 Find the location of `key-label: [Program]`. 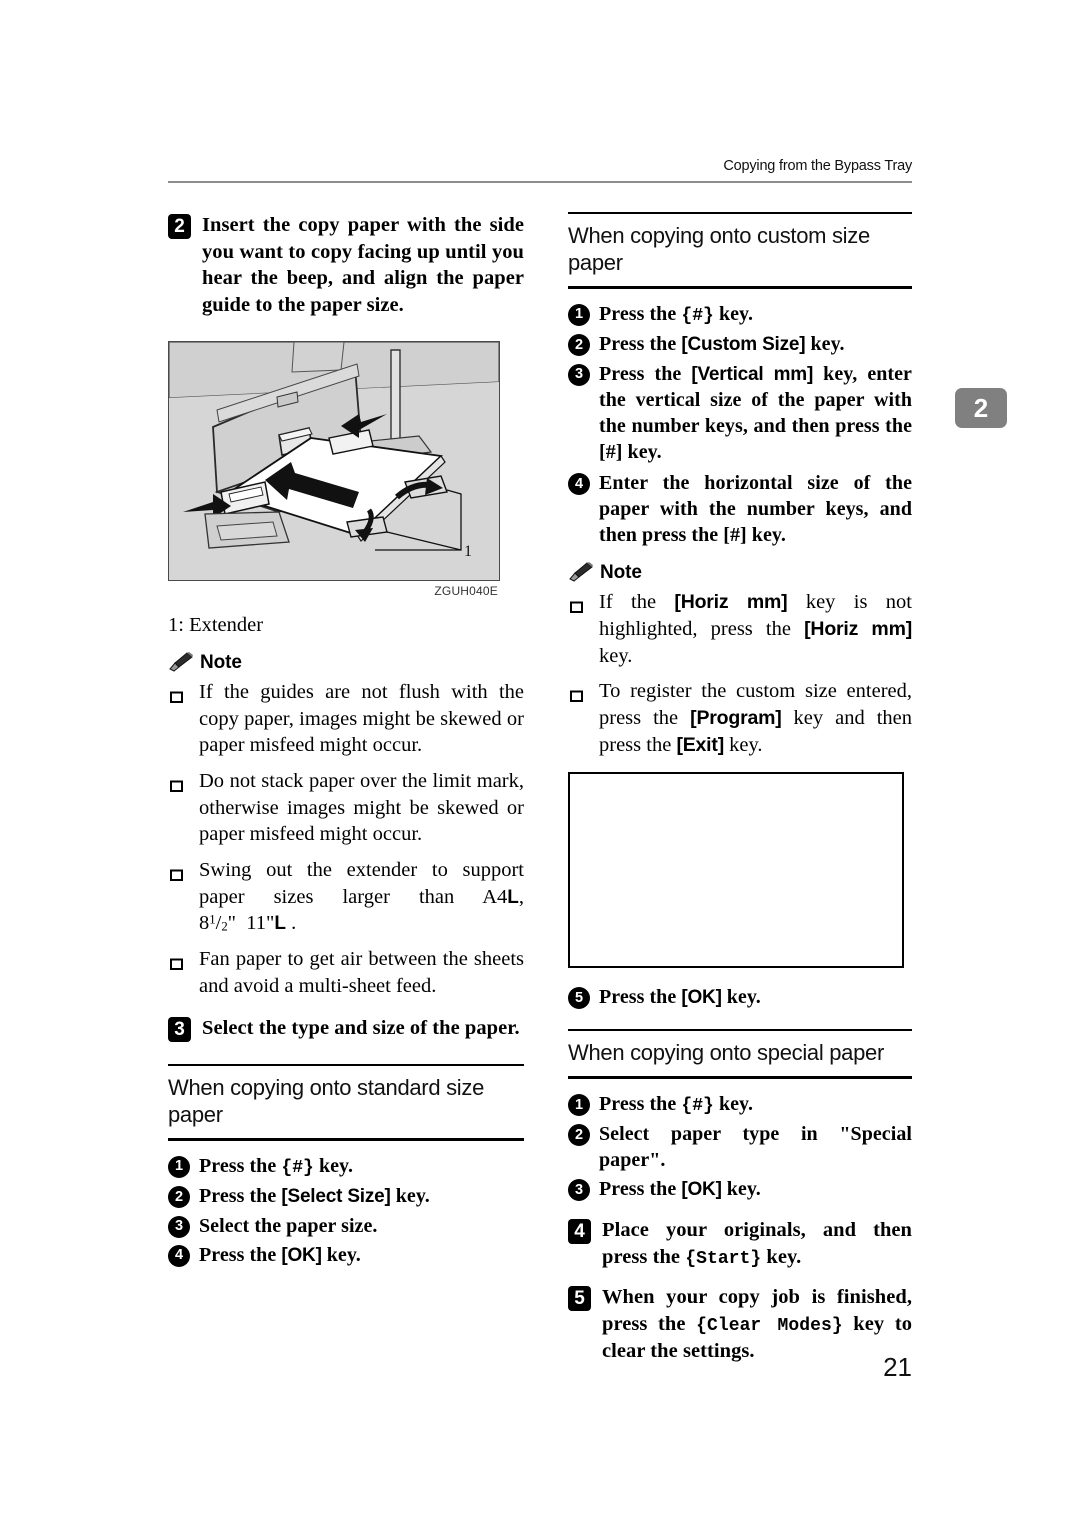

key-label: [Program] is located at coordinates (736, 717).